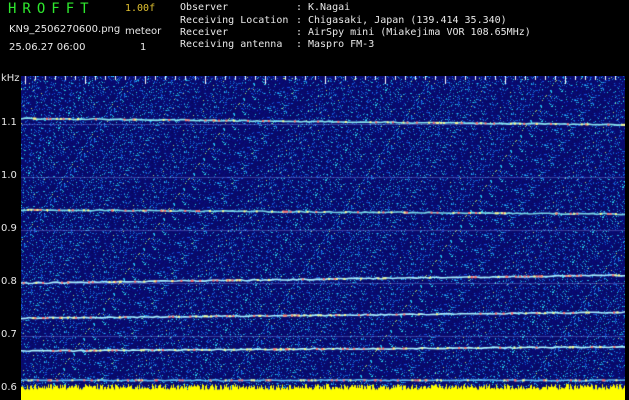 Image resolution: width=629 pixels, height=400 pixels. I want to click on app-version: 1.00f, so click(140, 8).